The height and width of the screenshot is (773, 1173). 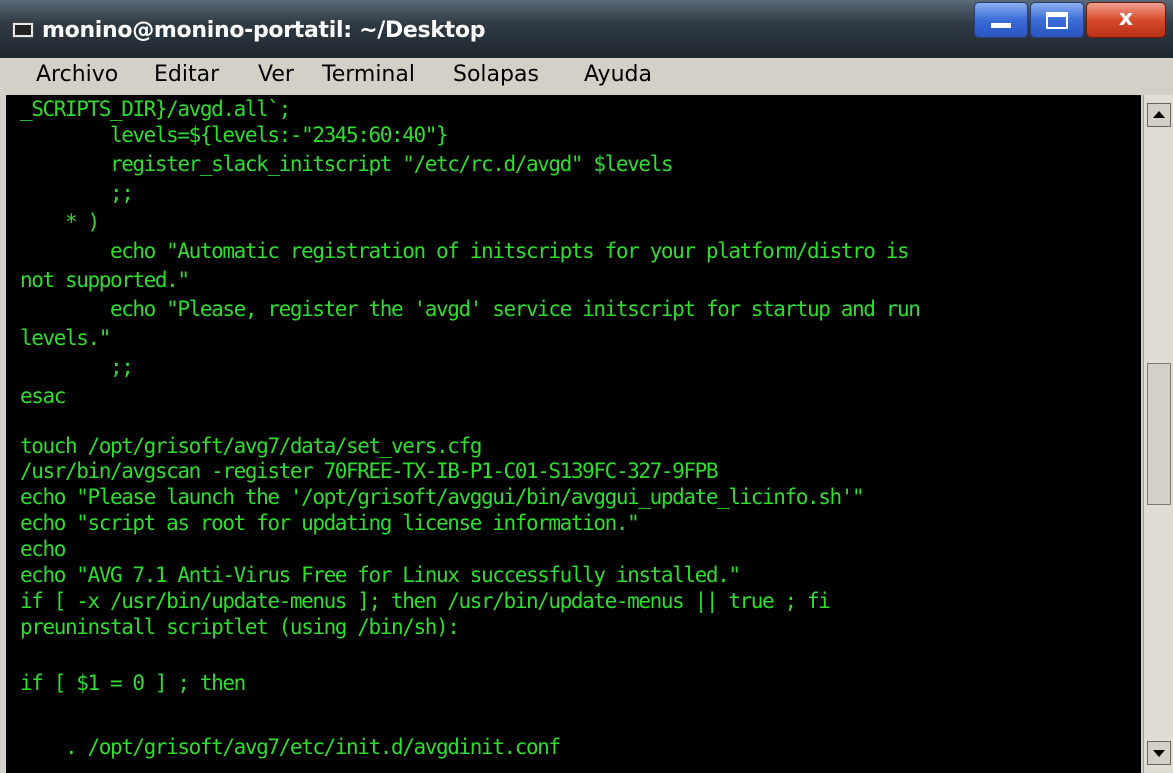 What do you see at coordinates (65, 338) in the screenshot?
I see `terminal-line: levels."` at bounding box center [65, 338].